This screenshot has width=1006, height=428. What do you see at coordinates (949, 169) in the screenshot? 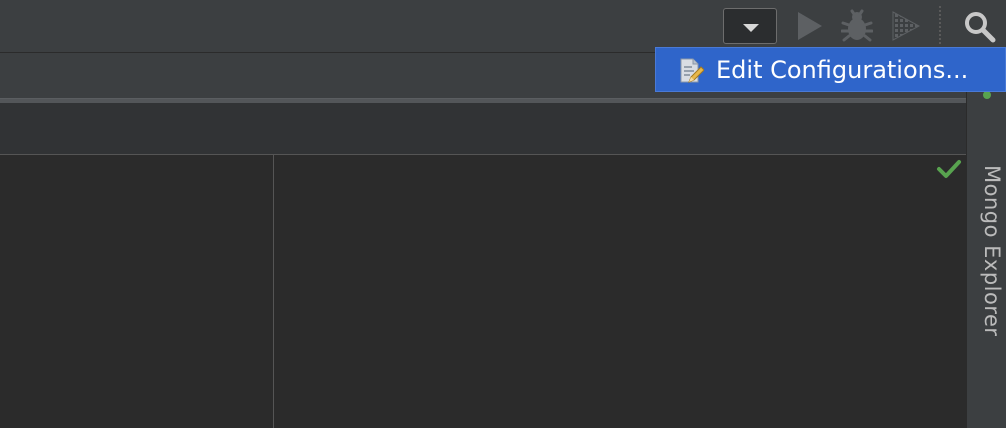
I see `checkmark-icon` at bounding box center [949, 169].